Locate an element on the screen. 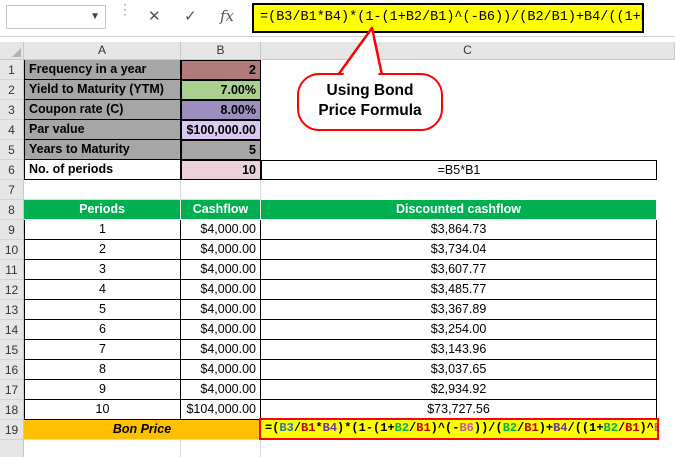 The width and height of the screenshot is (675, 457). table-header-discounted: Discounted cashflow is located at coordinates (459, 210).